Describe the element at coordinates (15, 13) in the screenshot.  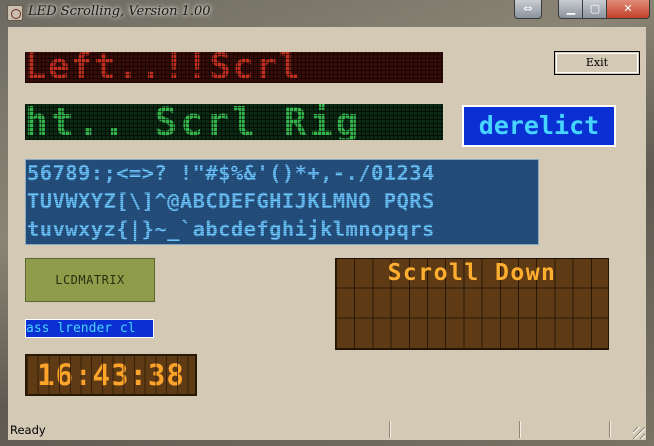
I see `app-icon` at that location.